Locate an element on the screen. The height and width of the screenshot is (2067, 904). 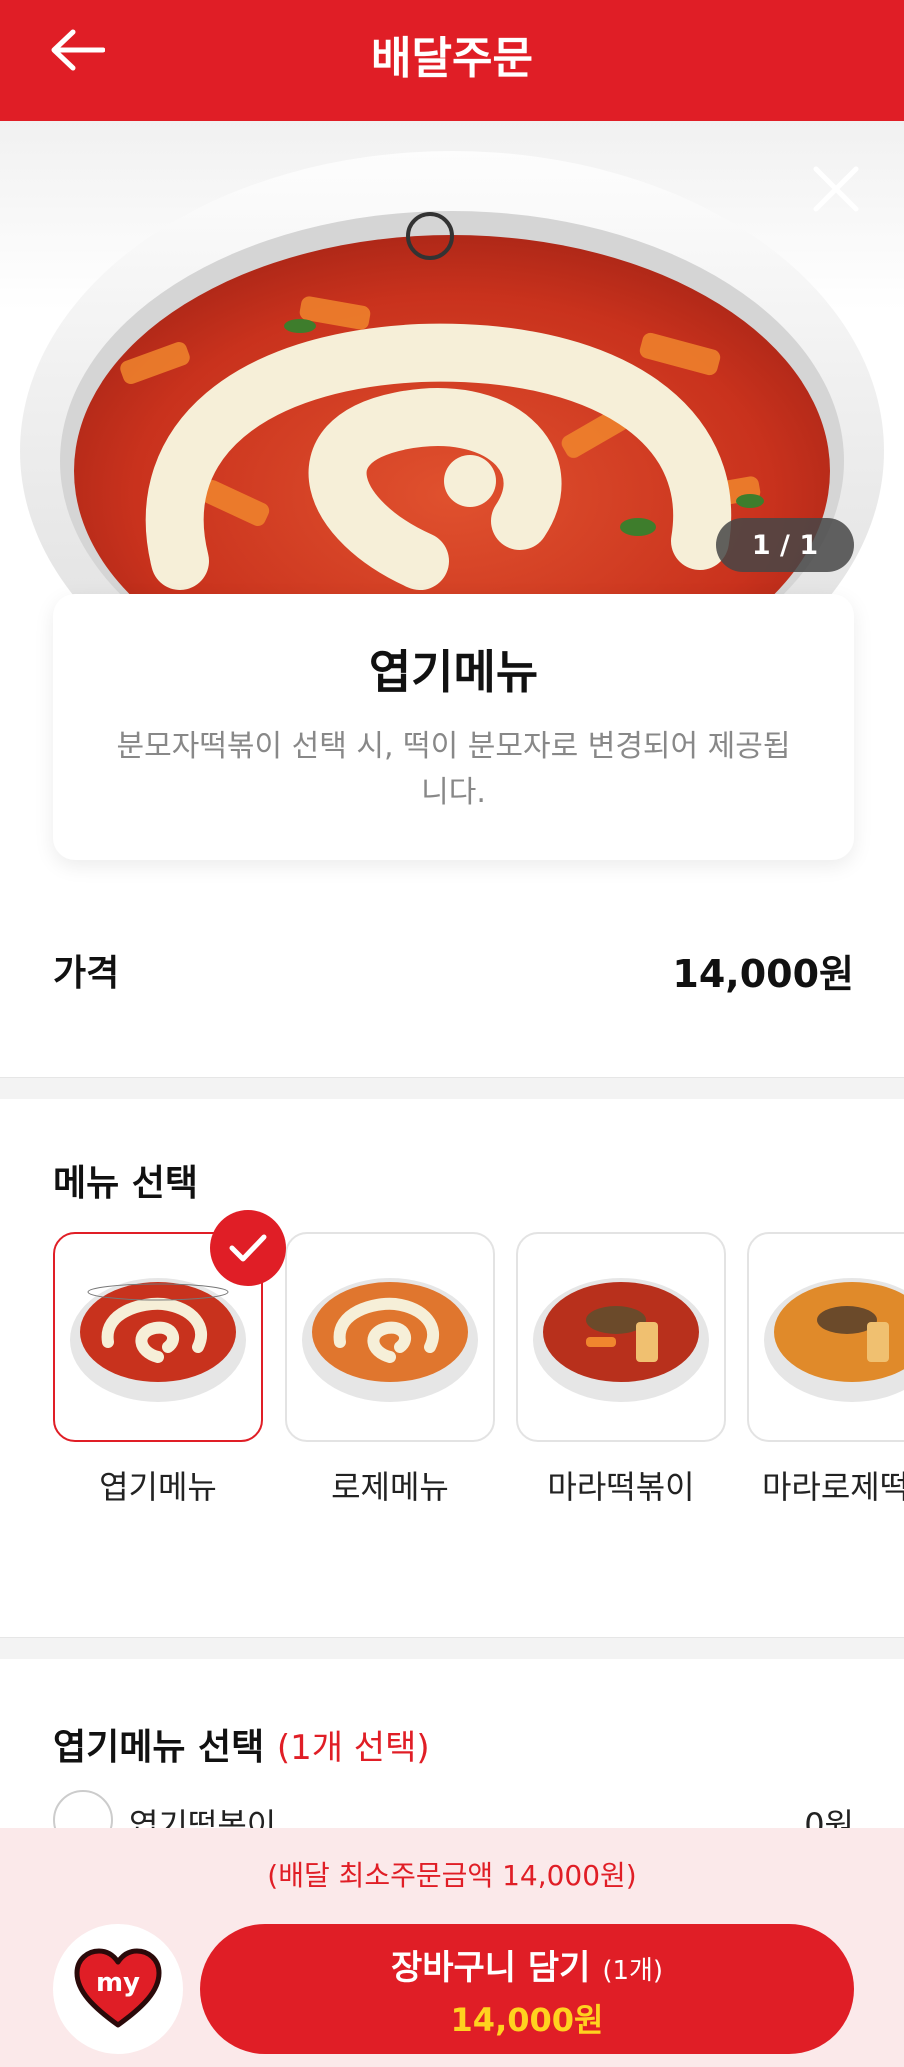
image-counter: 1 / 1 is located at coordinates (785, 545).